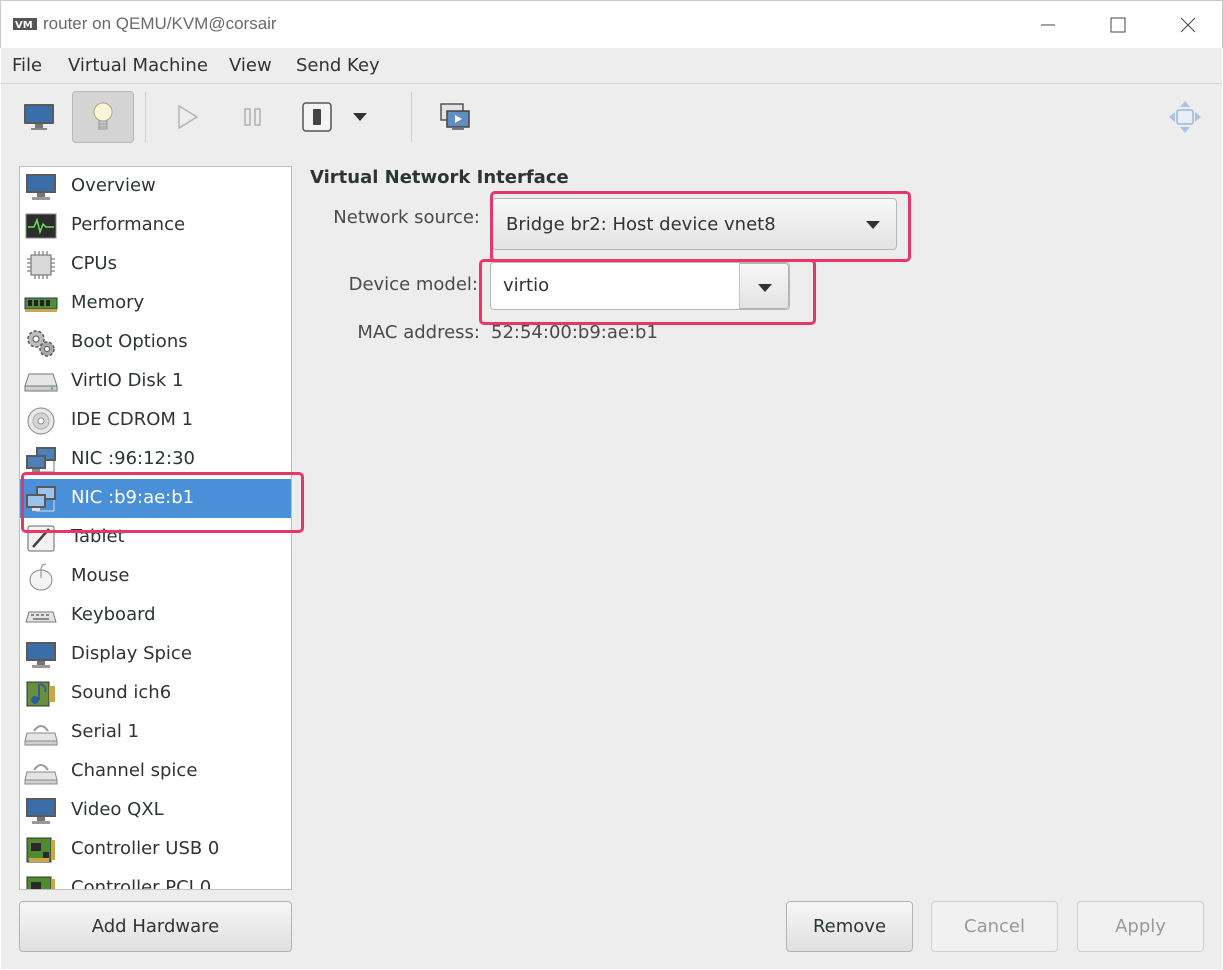 Image resolution: width=1223 pixels, height=970 pixels. What do you see at coordinates (994, 926) in the screenshot?
I see `cancel-button: Cancel` at bounding box center [994, 926].